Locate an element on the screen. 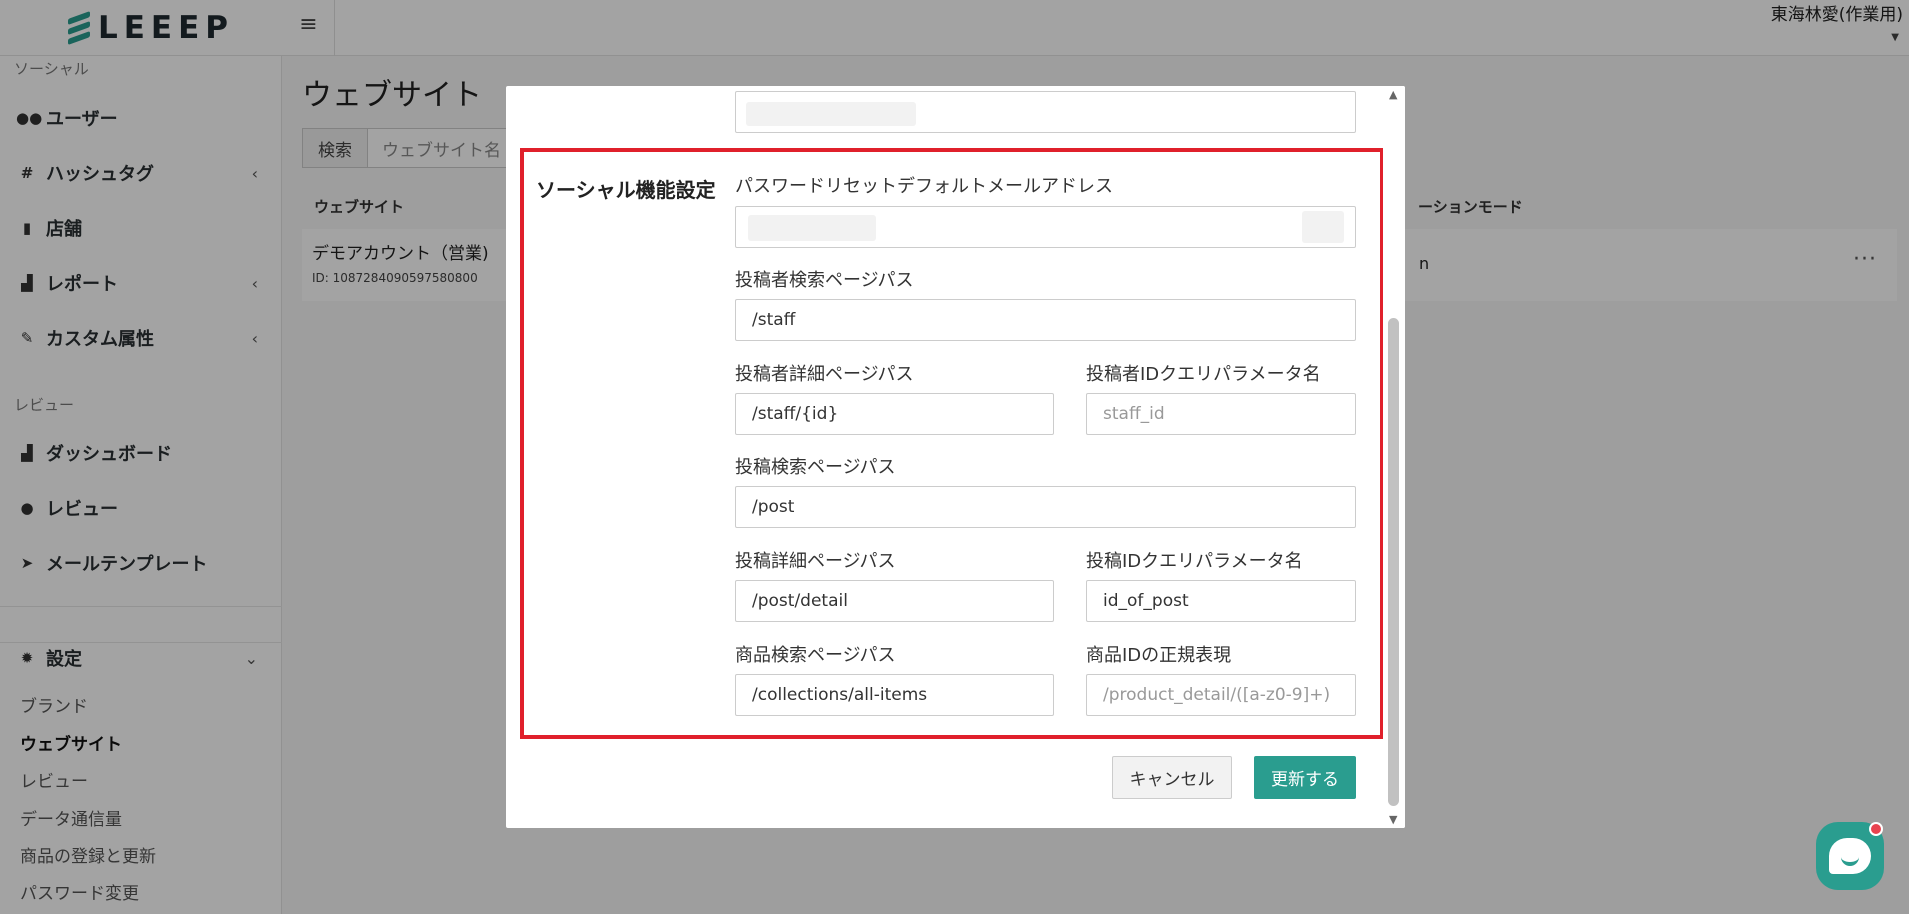 The width and height of the screenshot is (1909, 914). poster-search-path-field: /staff is located at coordinates (1045, 320).